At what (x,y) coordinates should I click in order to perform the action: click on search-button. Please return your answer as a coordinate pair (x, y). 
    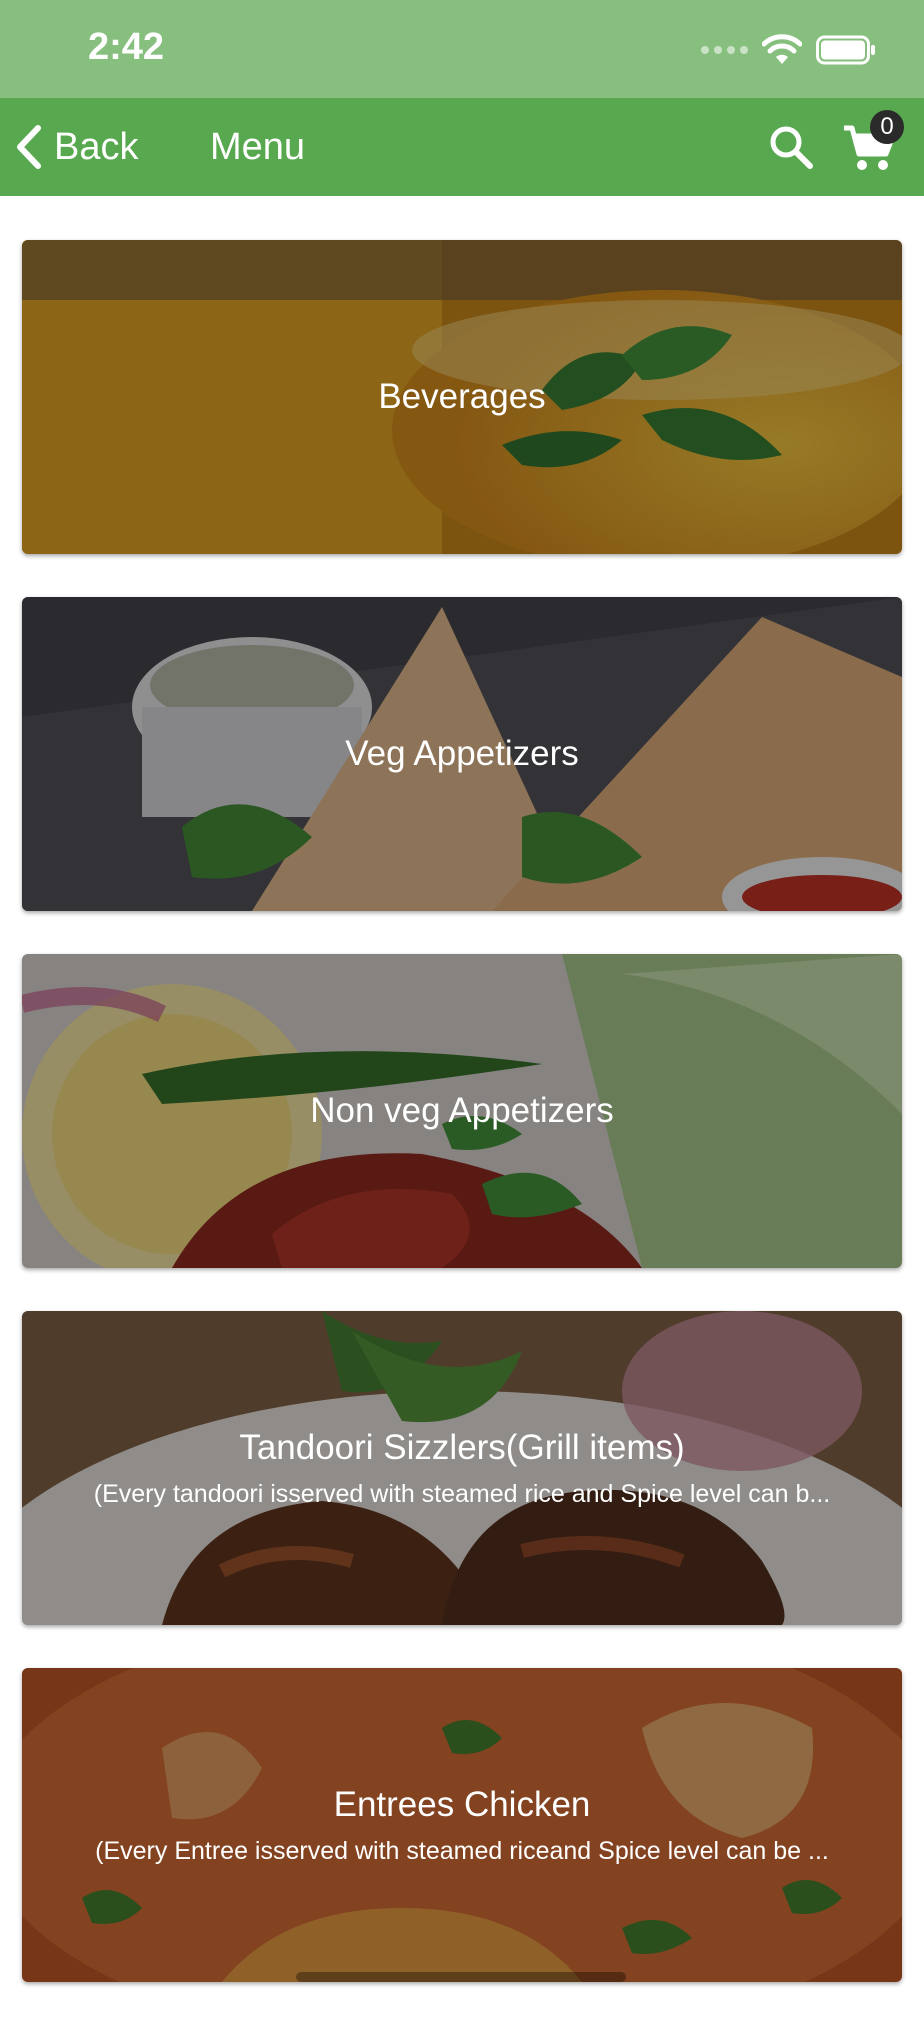
    Looking at the image, I should click on (791, 147).